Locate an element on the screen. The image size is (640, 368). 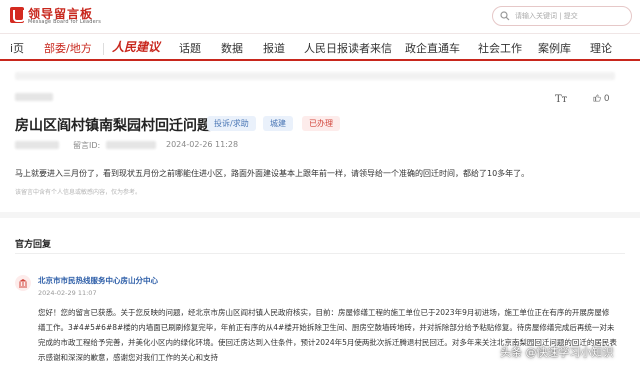
blurred-breadcrumb is located at coordinates (315, 76).